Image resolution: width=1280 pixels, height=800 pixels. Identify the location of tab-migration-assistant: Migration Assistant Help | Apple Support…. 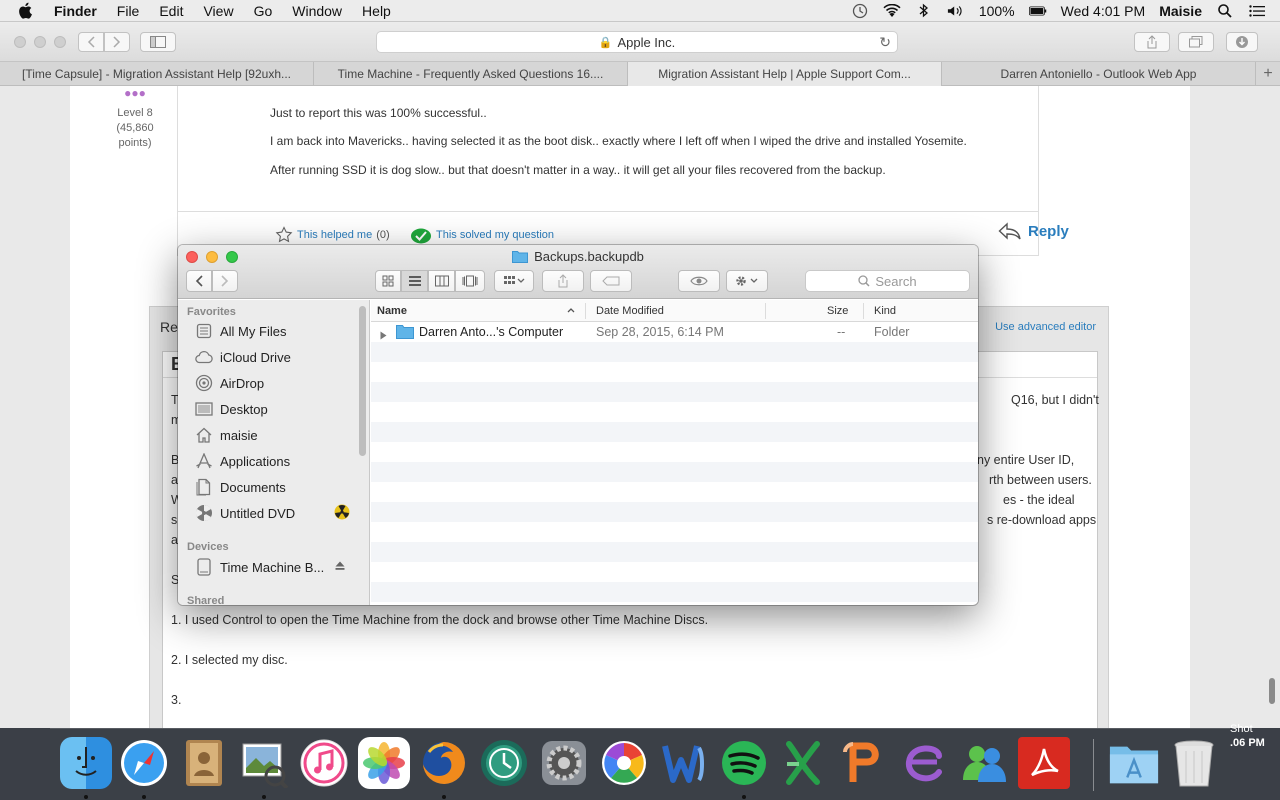
(785, 74).